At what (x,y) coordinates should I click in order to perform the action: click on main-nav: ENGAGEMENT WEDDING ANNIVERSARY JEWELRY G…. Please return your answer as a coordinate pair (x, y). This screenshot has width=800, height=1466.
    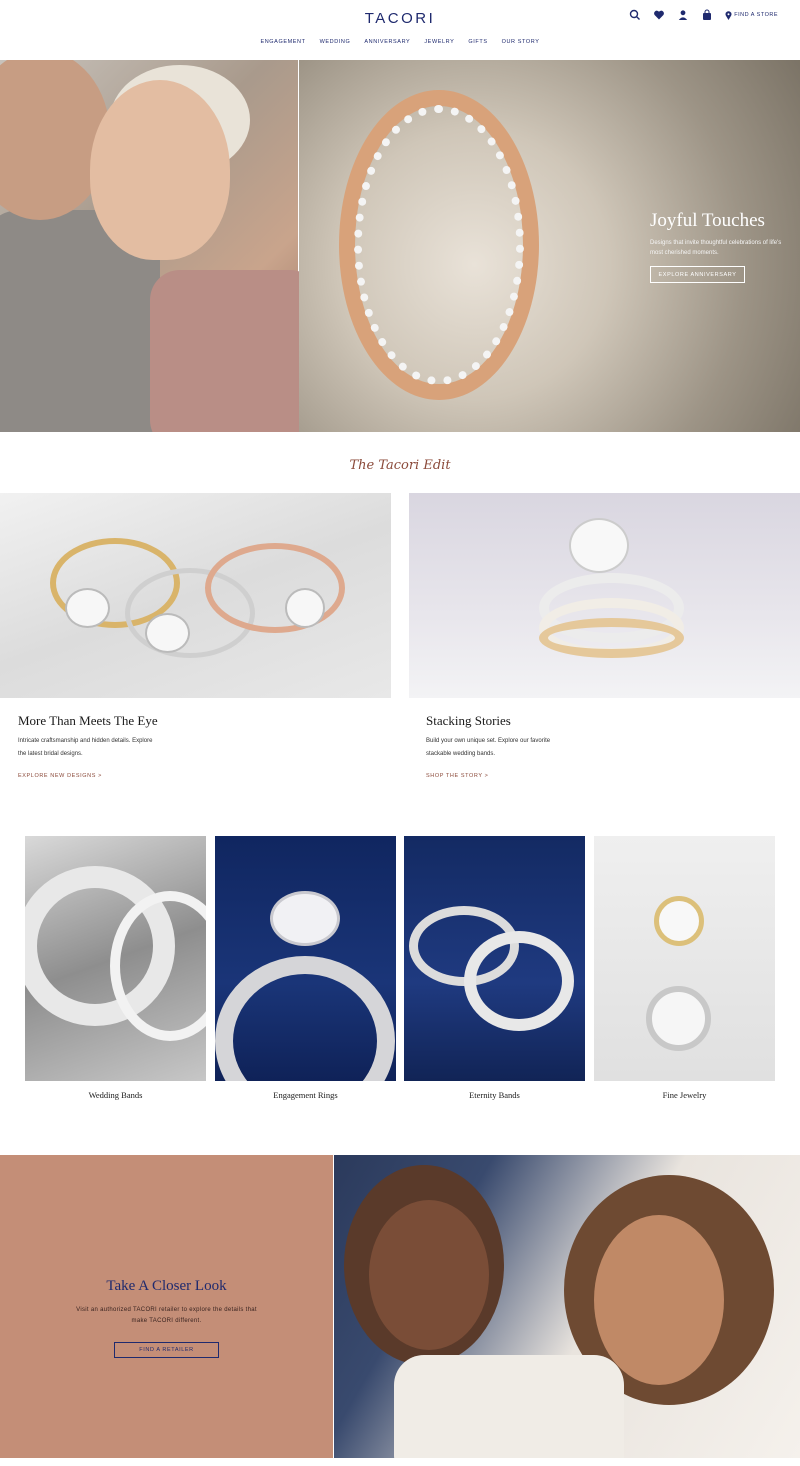
    Looking at the image, I should click on (400, 42).